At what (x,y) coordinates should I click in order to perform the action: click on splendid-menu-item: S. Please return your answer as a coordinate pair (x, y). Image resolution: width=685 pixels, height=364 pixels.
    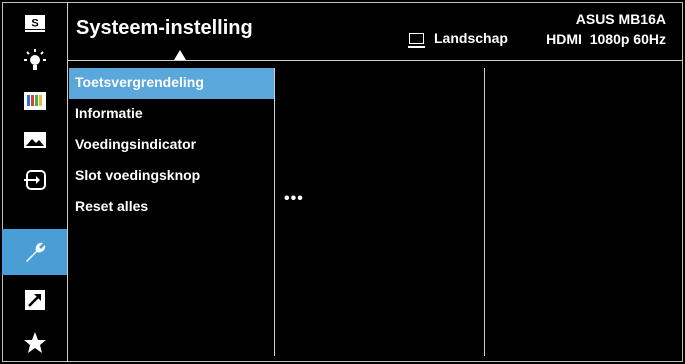
    Looking at the image, I should click on (34, 23).